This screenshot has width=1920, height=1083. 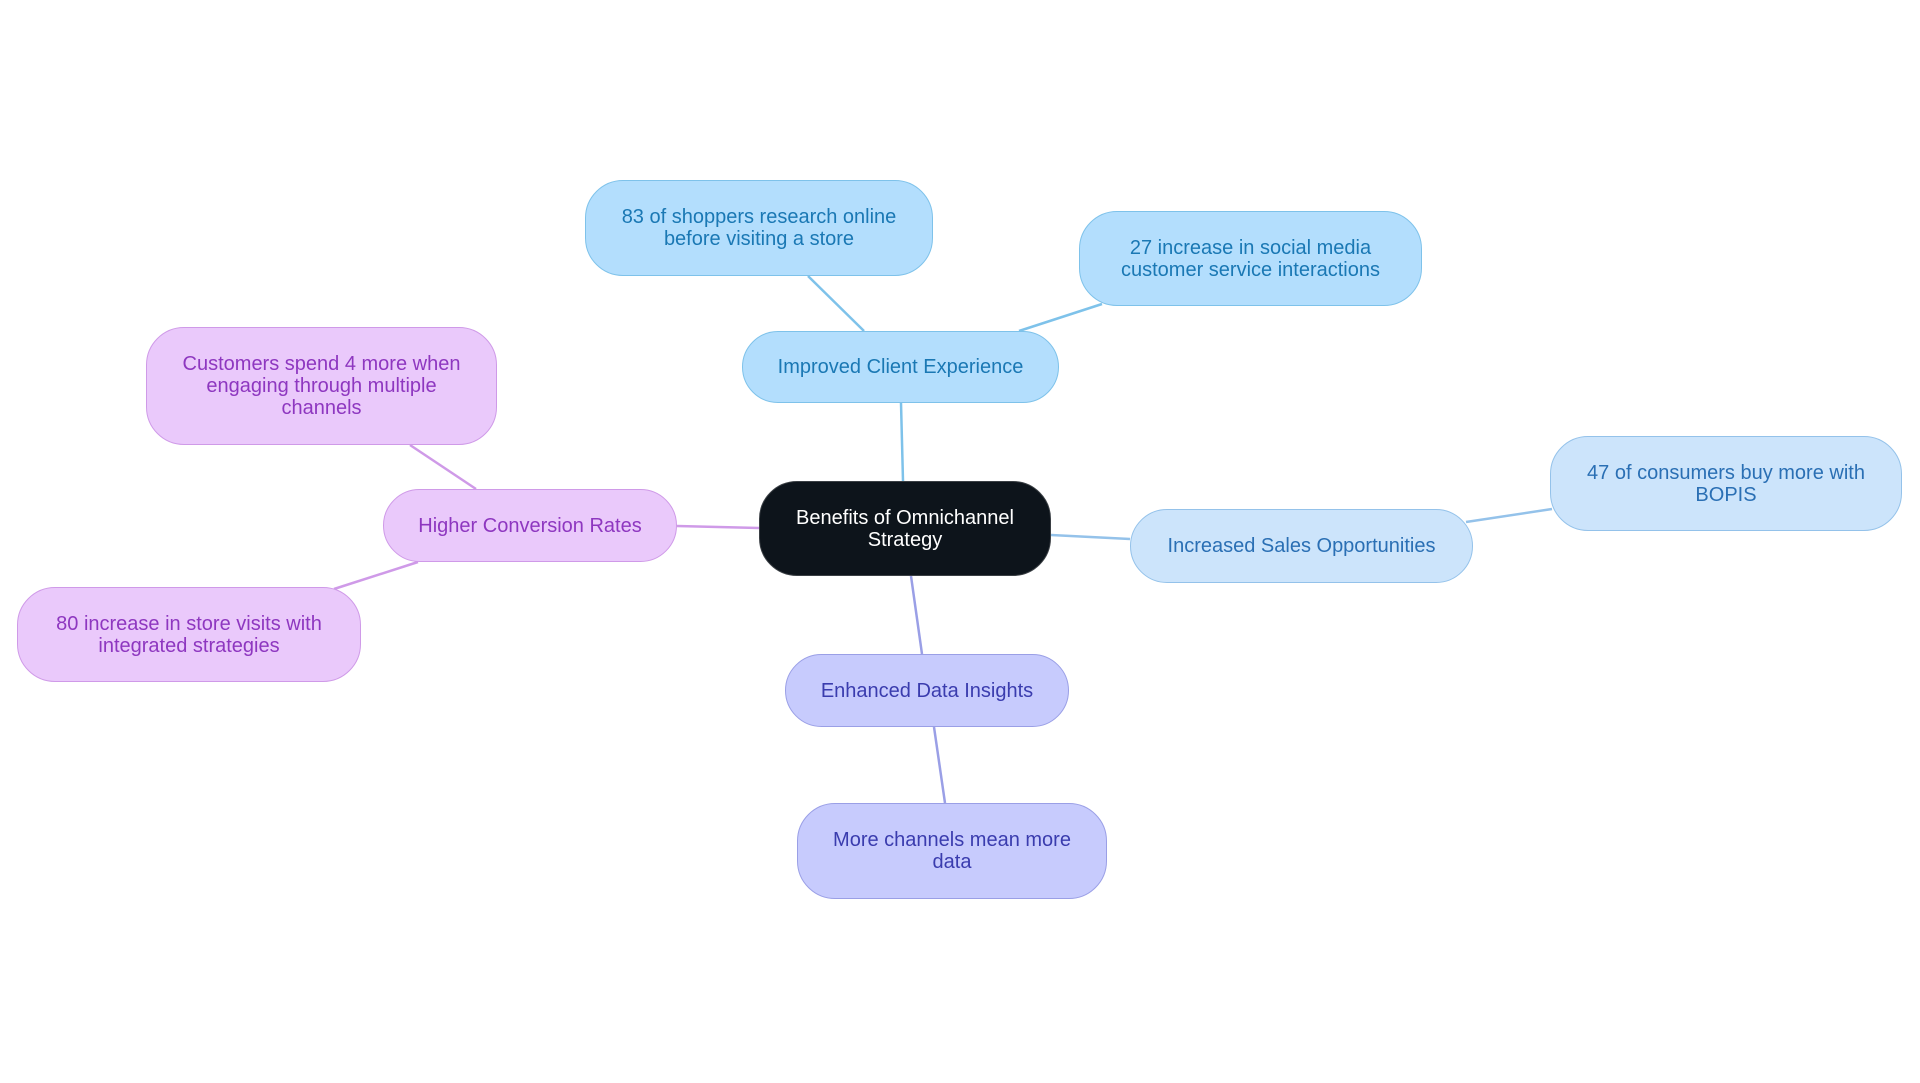 I want to click on edge-root-conversion, so click(x=718, y=527).